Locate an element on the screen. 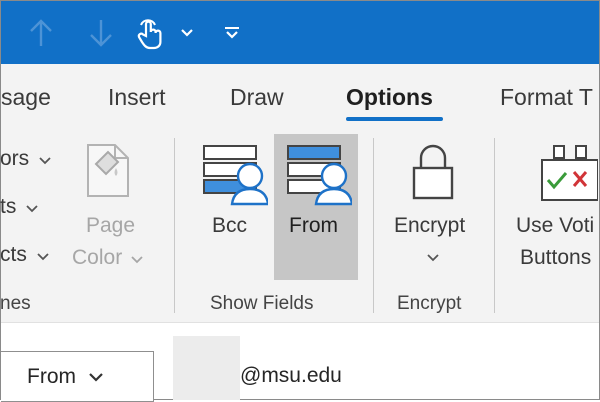  themes-group-label: nes is located at coordinates (15, 303).